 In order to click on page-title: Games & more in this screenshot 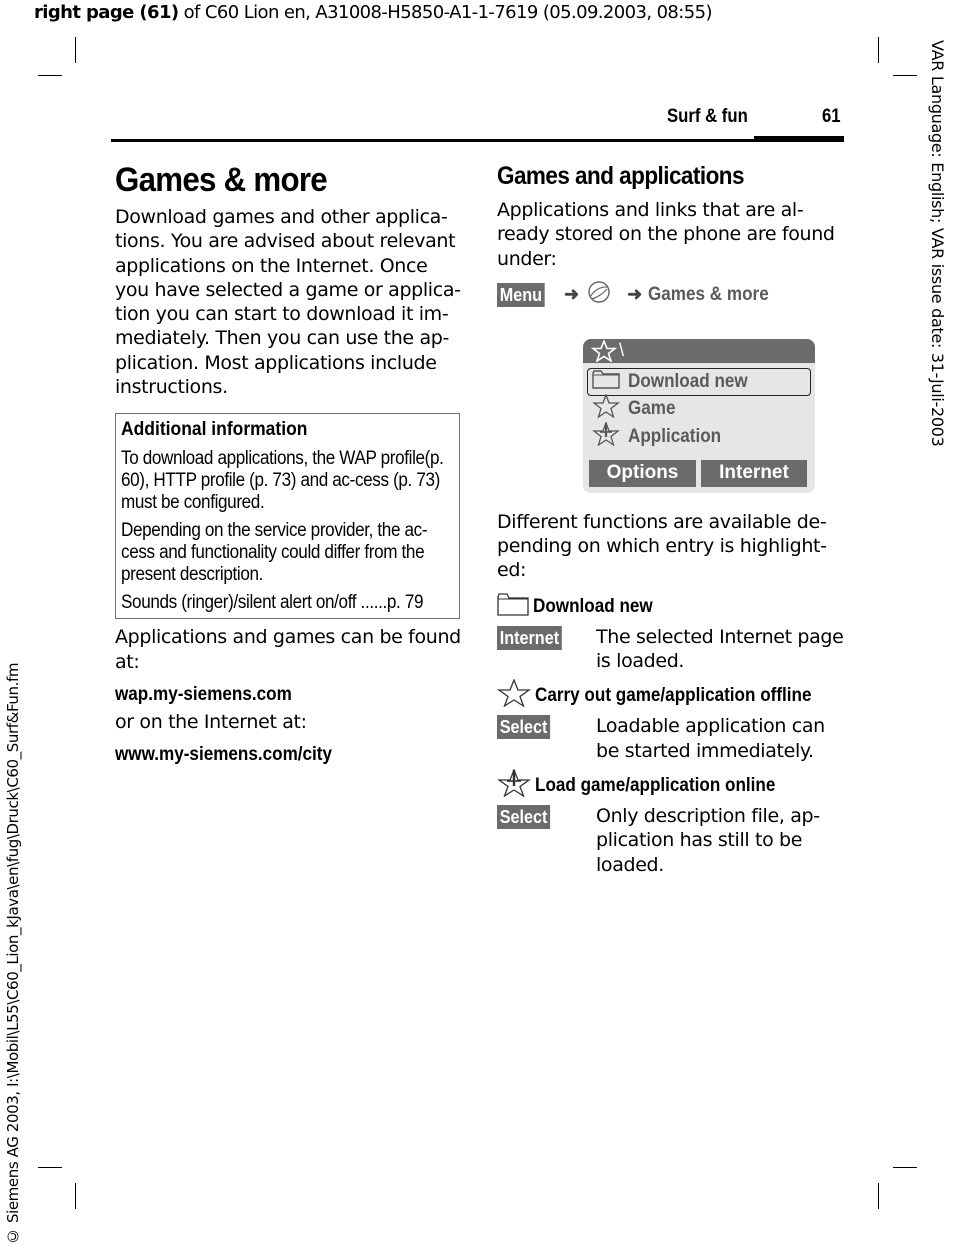, I will do `click(221, 180)`.